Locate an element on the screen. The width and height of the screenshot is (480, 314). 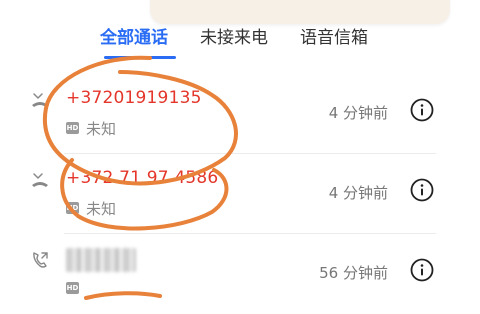
banner-text: ▔ ▔ ▔ ▔ ▔ ▔ ▔ ▔ is located at coordinates (276, 8).